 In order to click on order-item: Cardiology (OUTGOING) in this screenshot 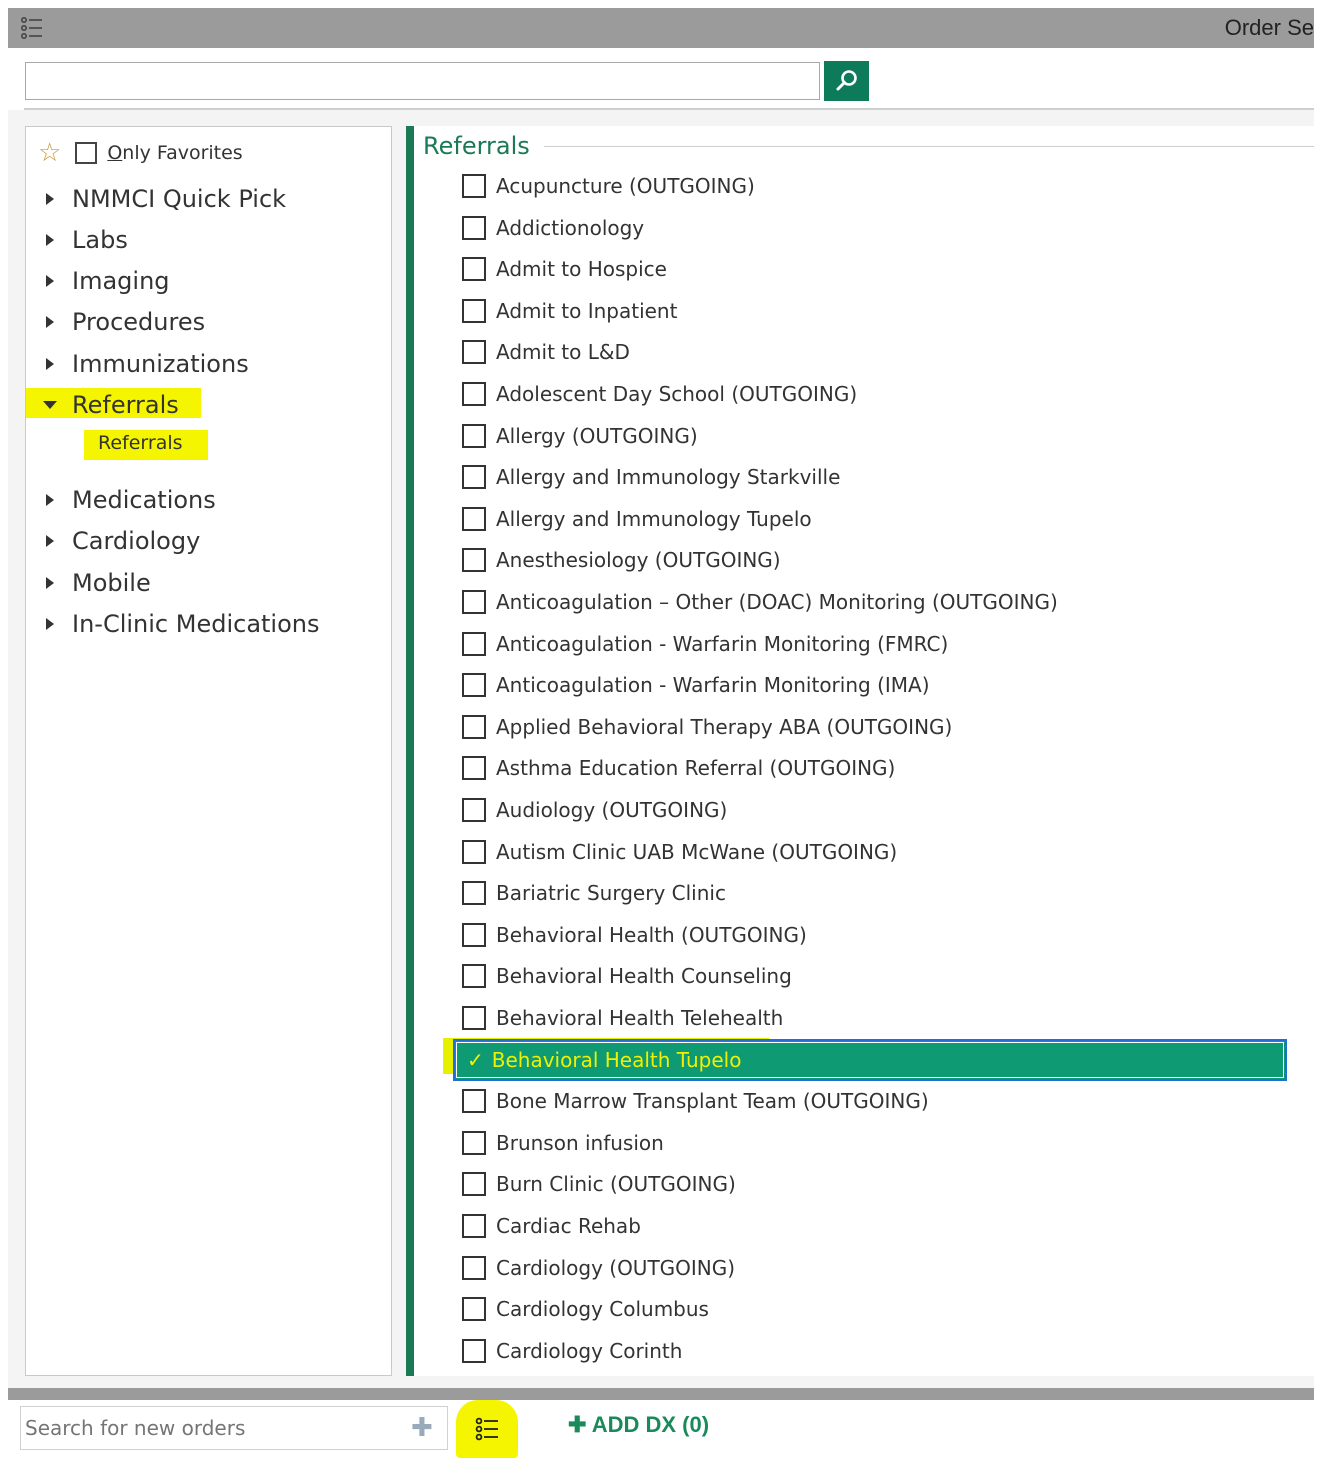, I will do `click(598, 1268)`.